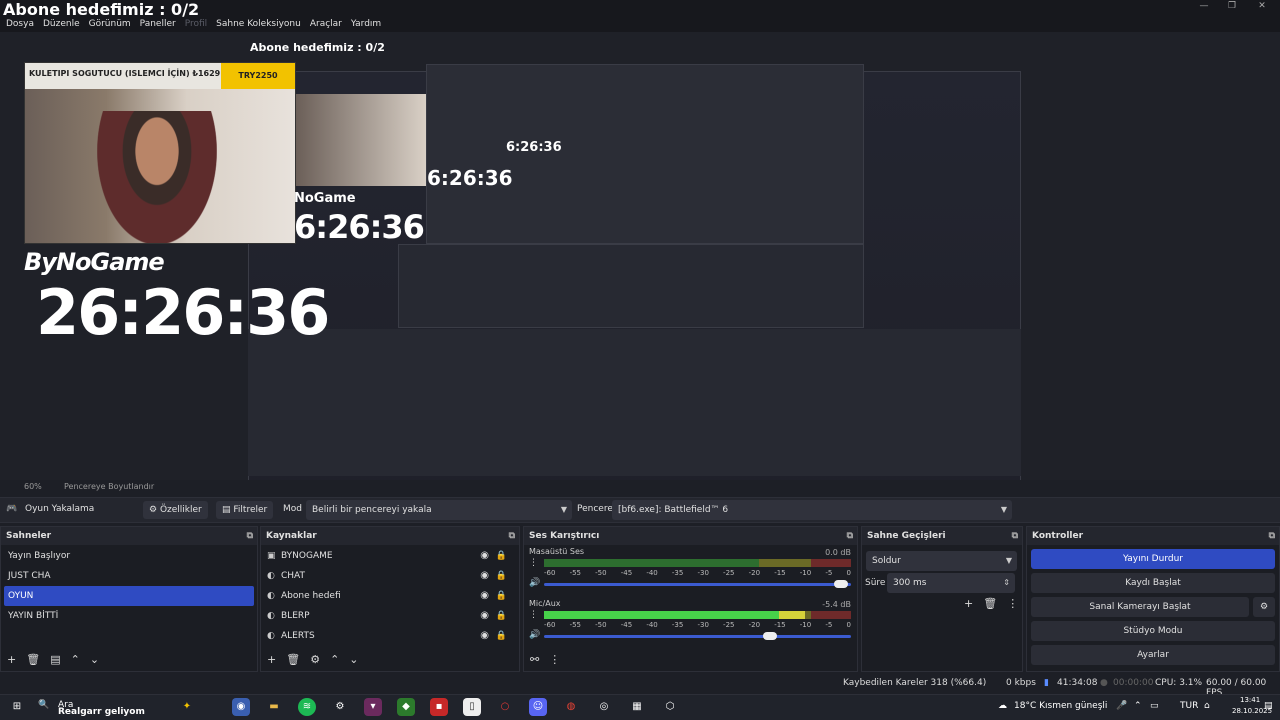  What do you see at coordinates (158, 24) in the screenshot?
I see `menu-docks: Paneller` at bounding box center [158, 24].